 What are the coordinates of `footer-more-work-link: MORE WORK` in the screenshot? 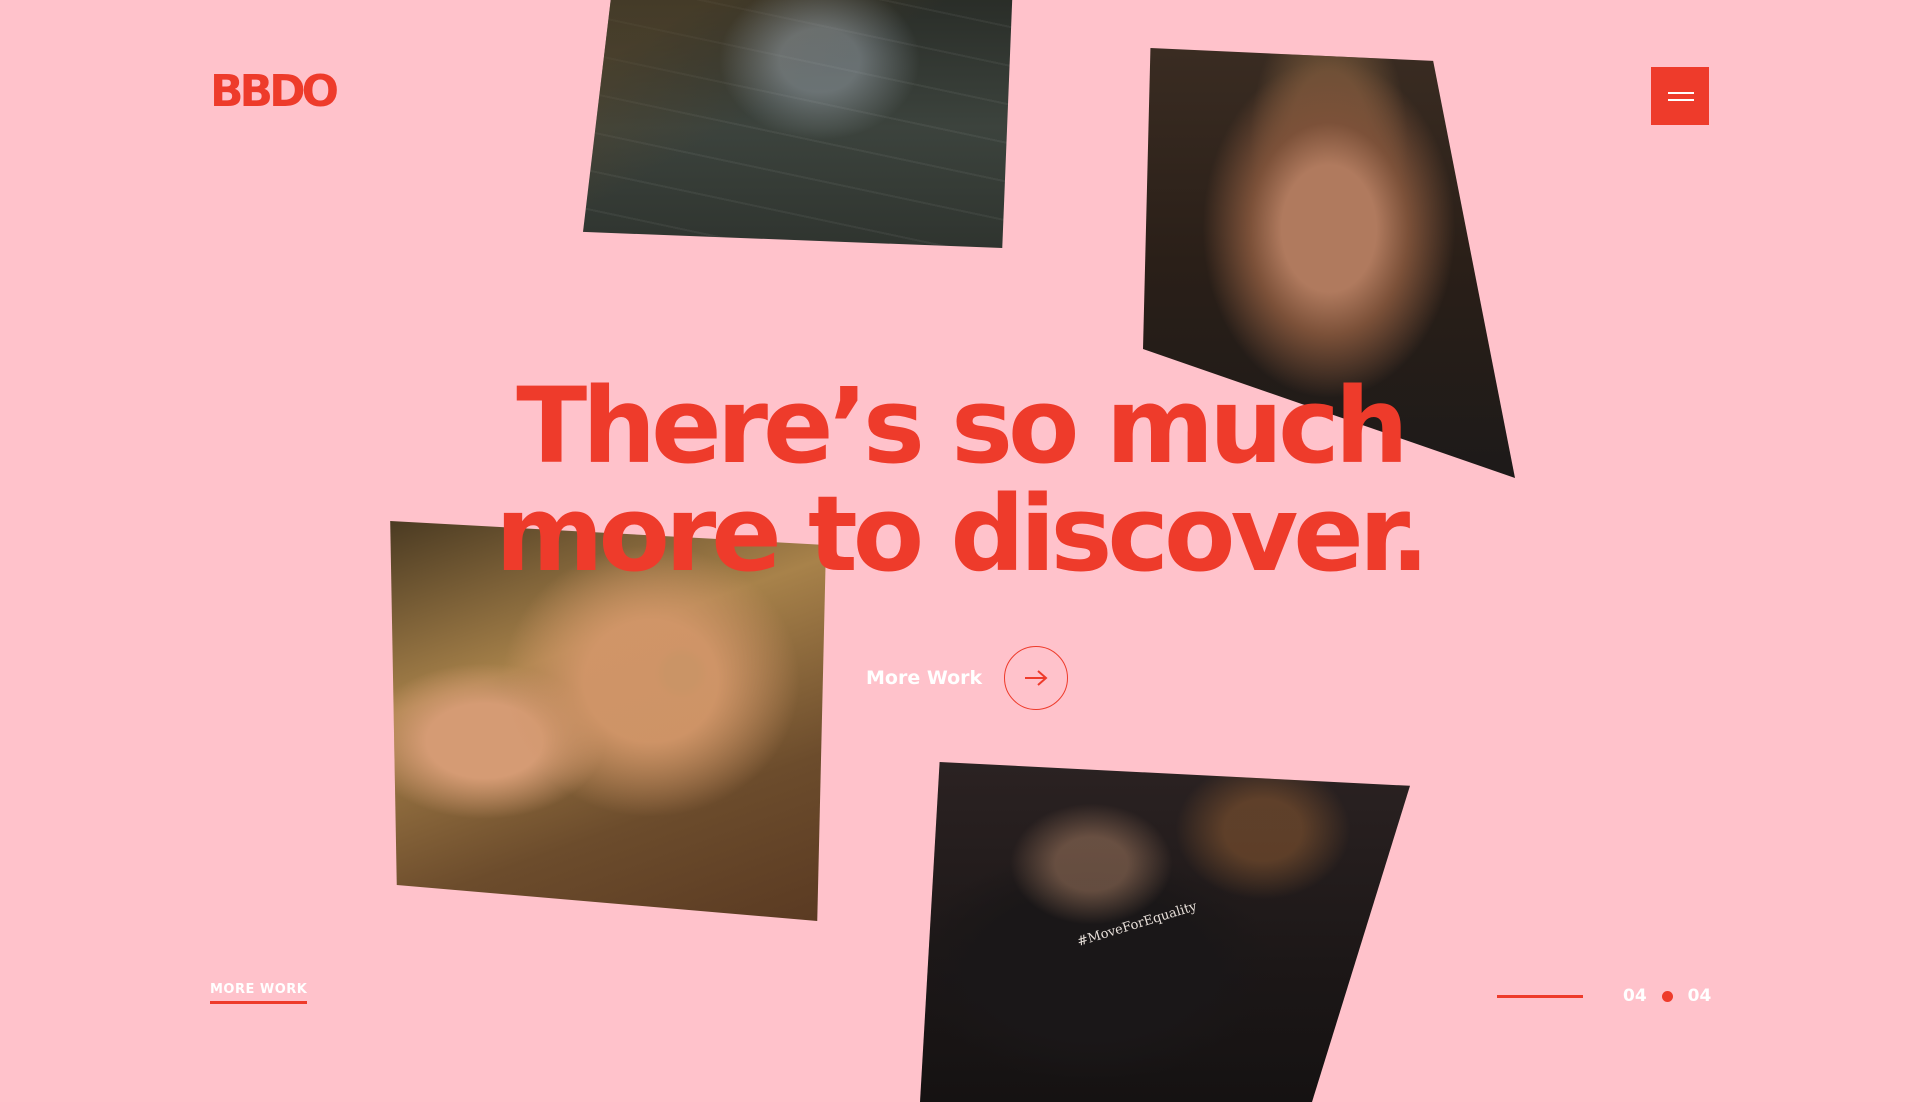 It's located at (259, 993).